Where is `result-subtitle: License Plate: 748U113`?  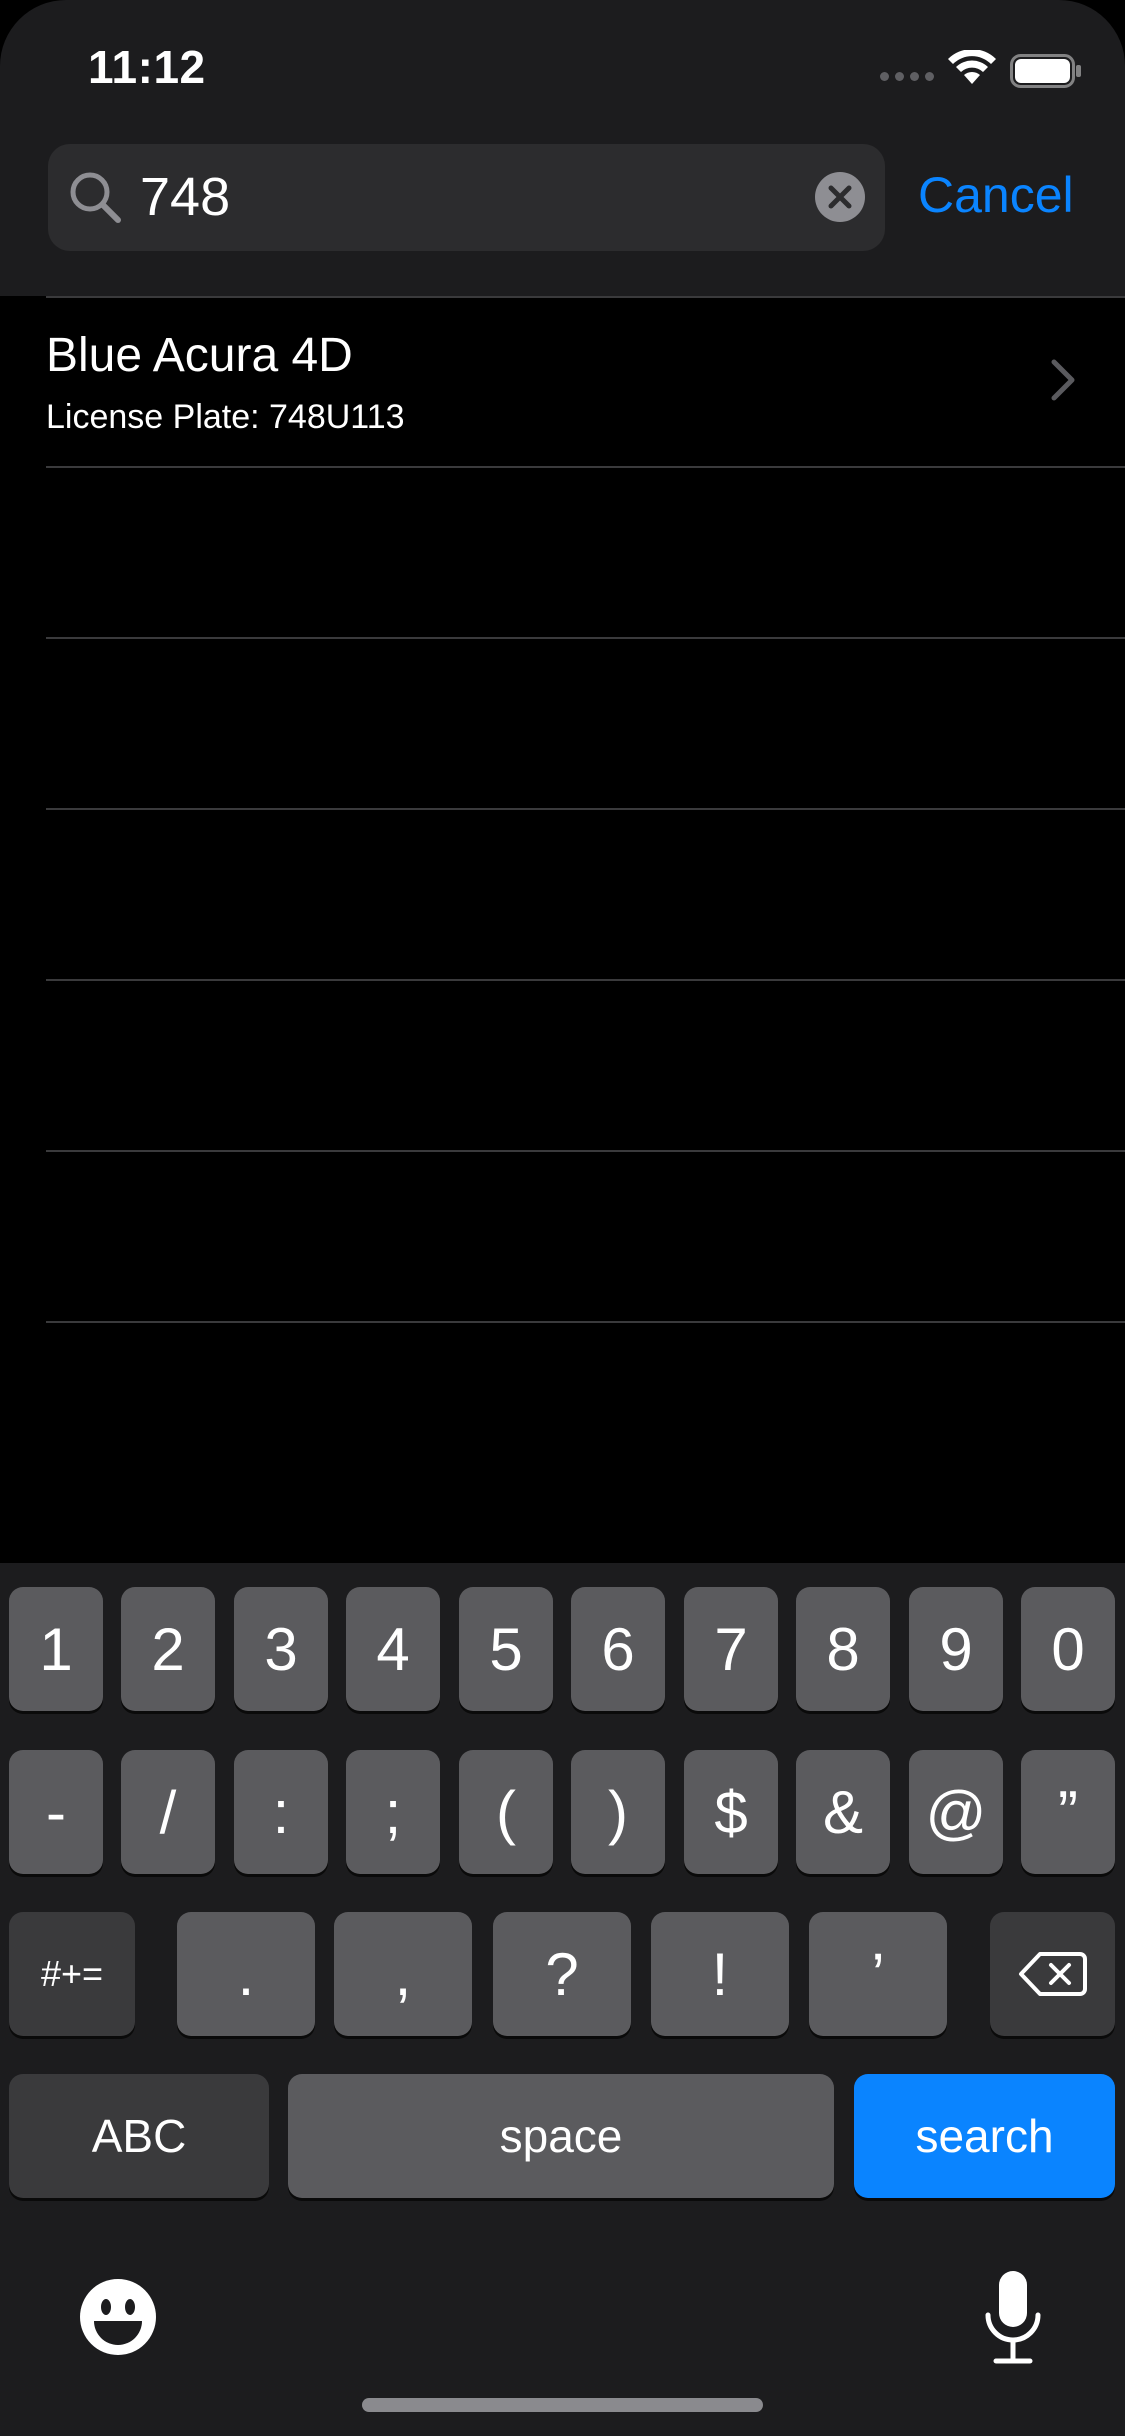
result-subtitle: License Plate: 748U113 is located at coordinates (225, 417).